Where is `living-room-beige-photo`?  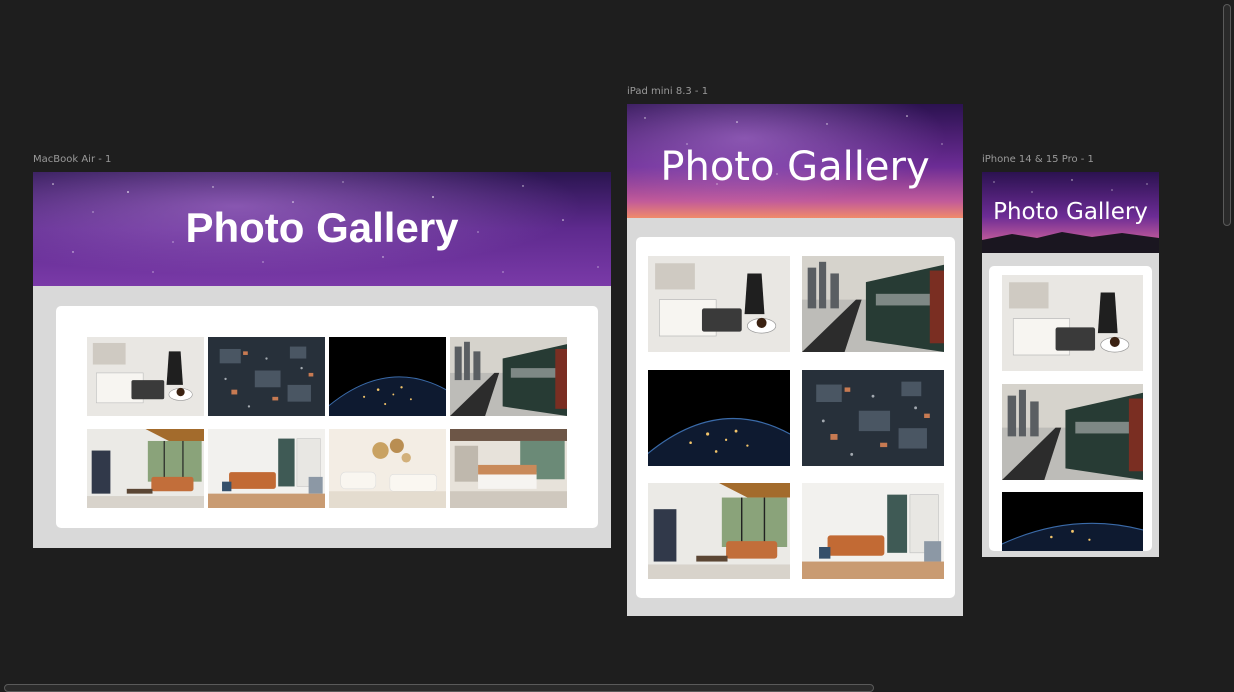 living-room-beige-photo is located at coordinates (387, 468).